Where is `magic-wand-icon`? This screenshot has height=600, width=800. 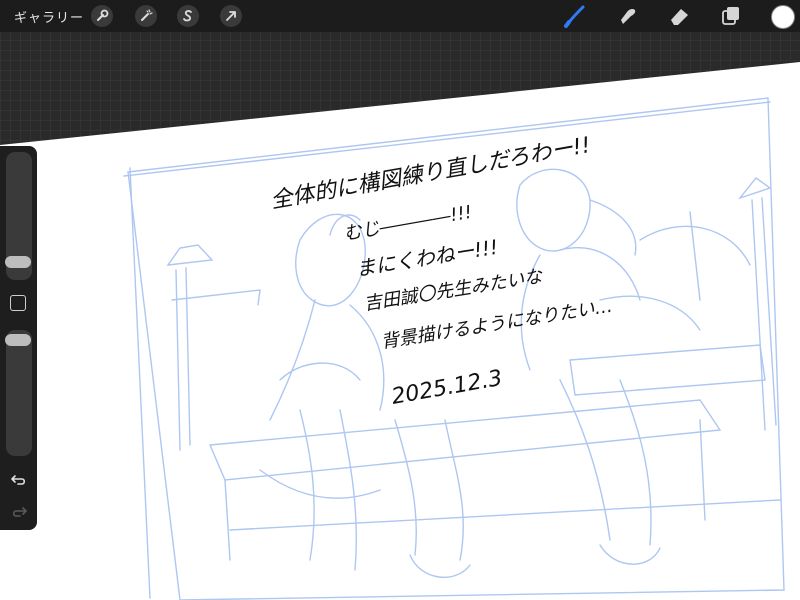
magic-wand-icon is located at coordinates (147, 15).